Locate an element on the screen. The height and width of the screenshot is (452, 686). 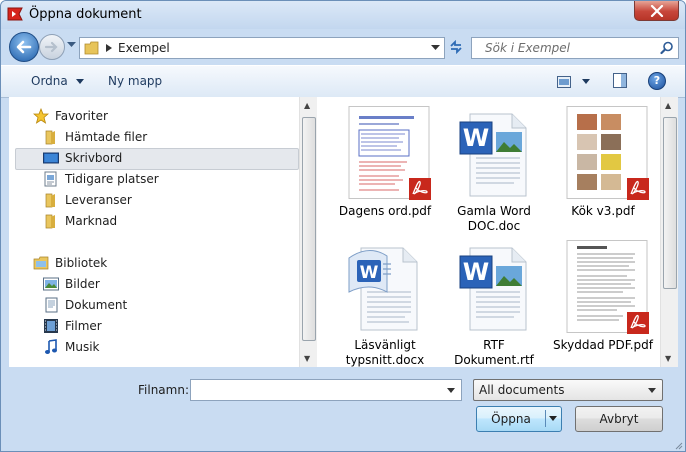
window-title: Öppna dokument is located at coordinates (85, 14).